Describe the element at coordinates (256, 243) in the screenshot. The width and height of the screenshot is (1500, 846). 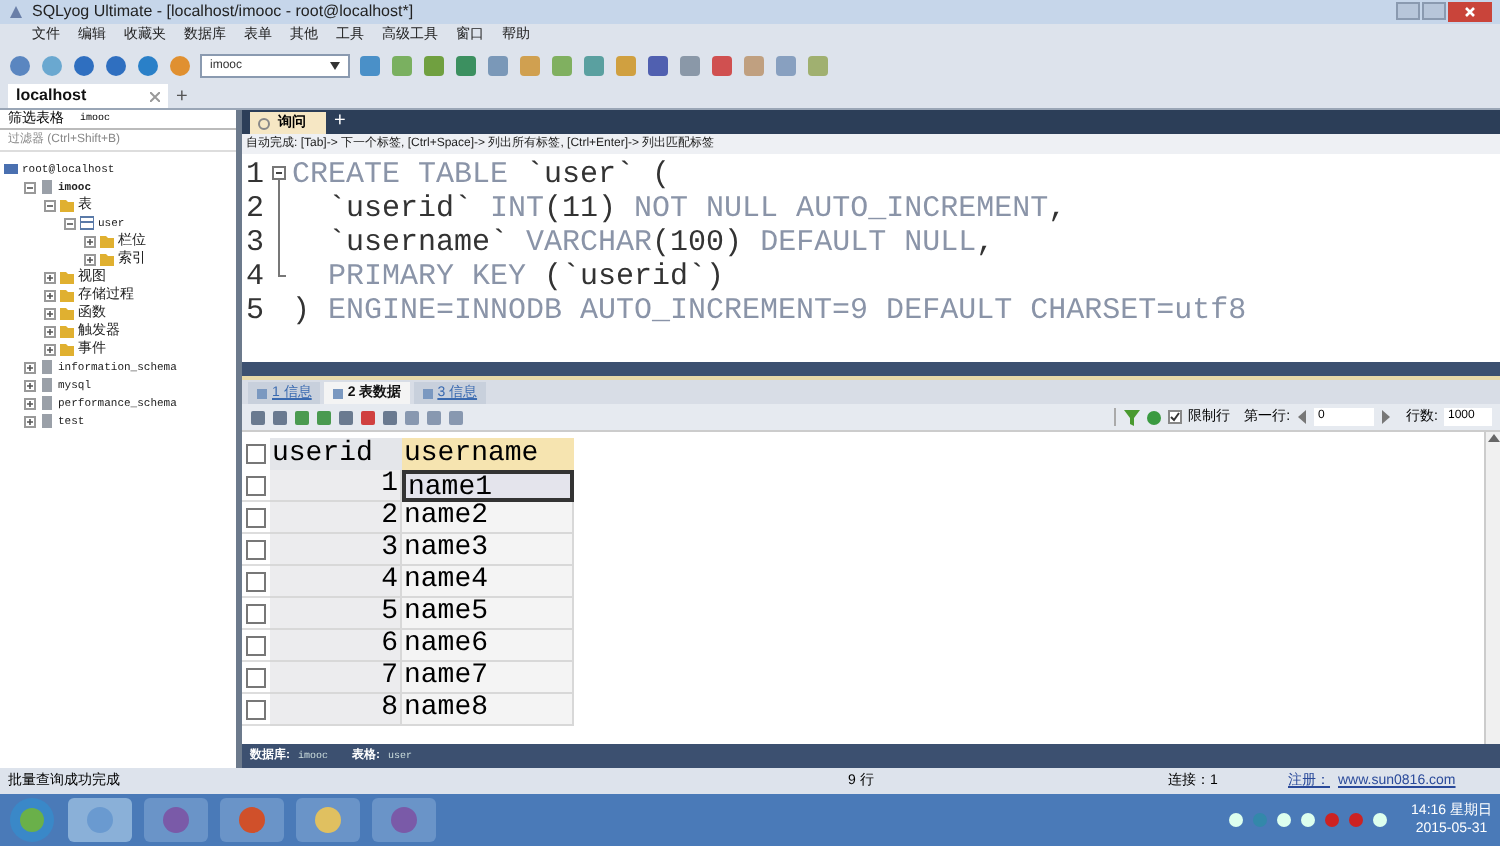
I see `line-number: 3` at that location.